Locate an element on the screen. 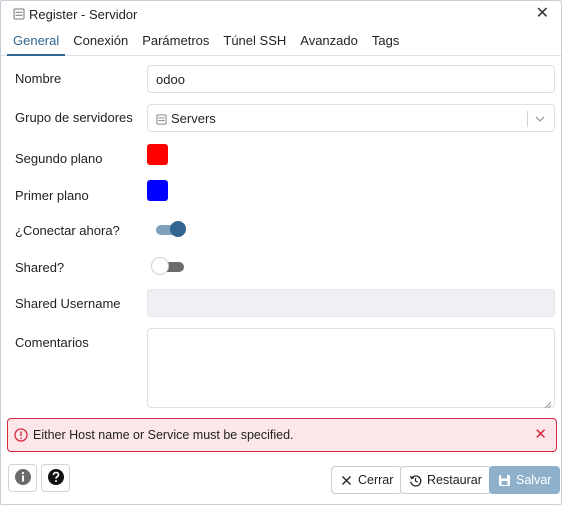  save-button: Salvar is located at coordinates (525, 480).